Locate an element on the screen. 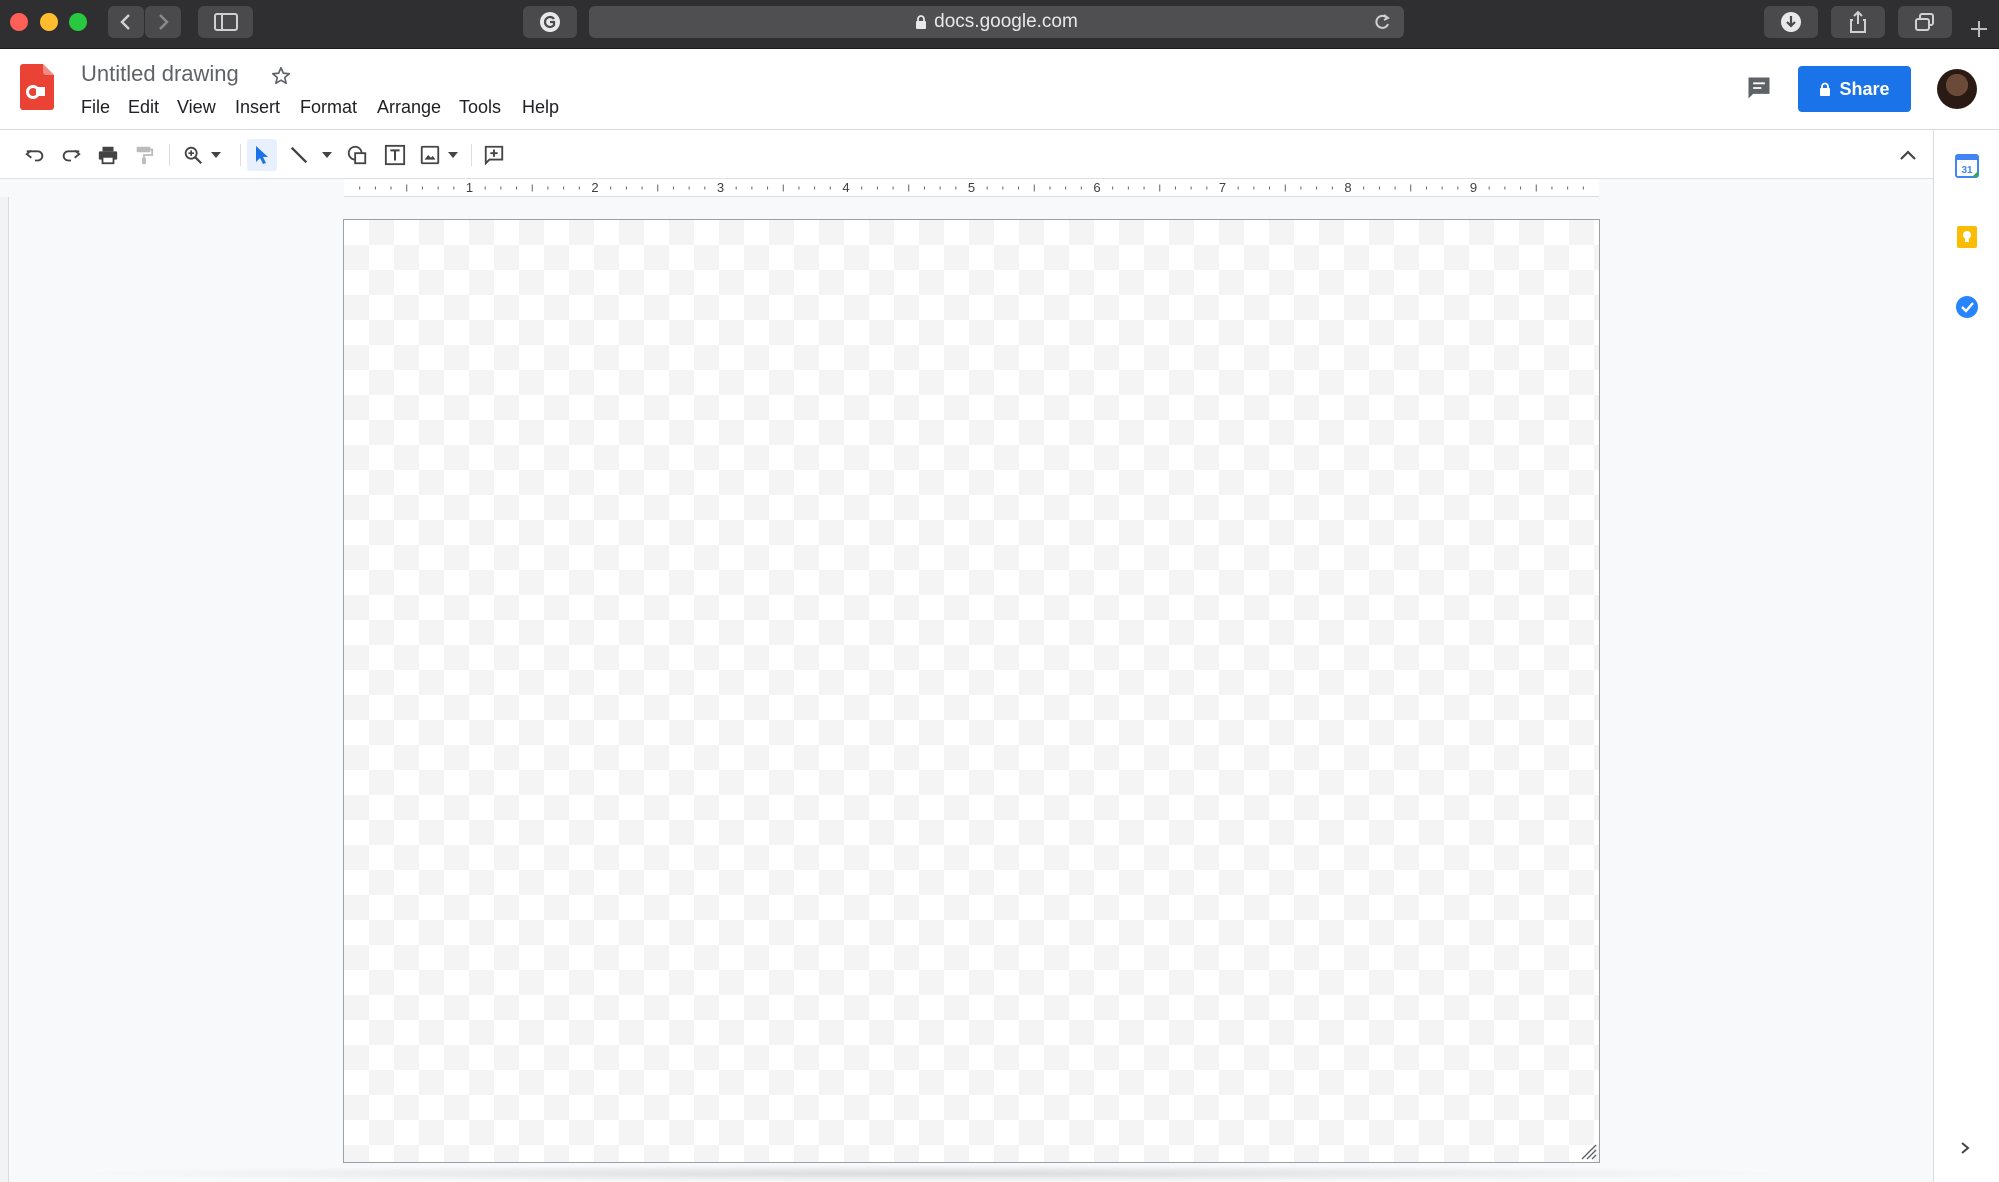 Image resolution: width=1999 pixels, height=1182 pixels. grammarly-icon is located at coordinates (550, 22).